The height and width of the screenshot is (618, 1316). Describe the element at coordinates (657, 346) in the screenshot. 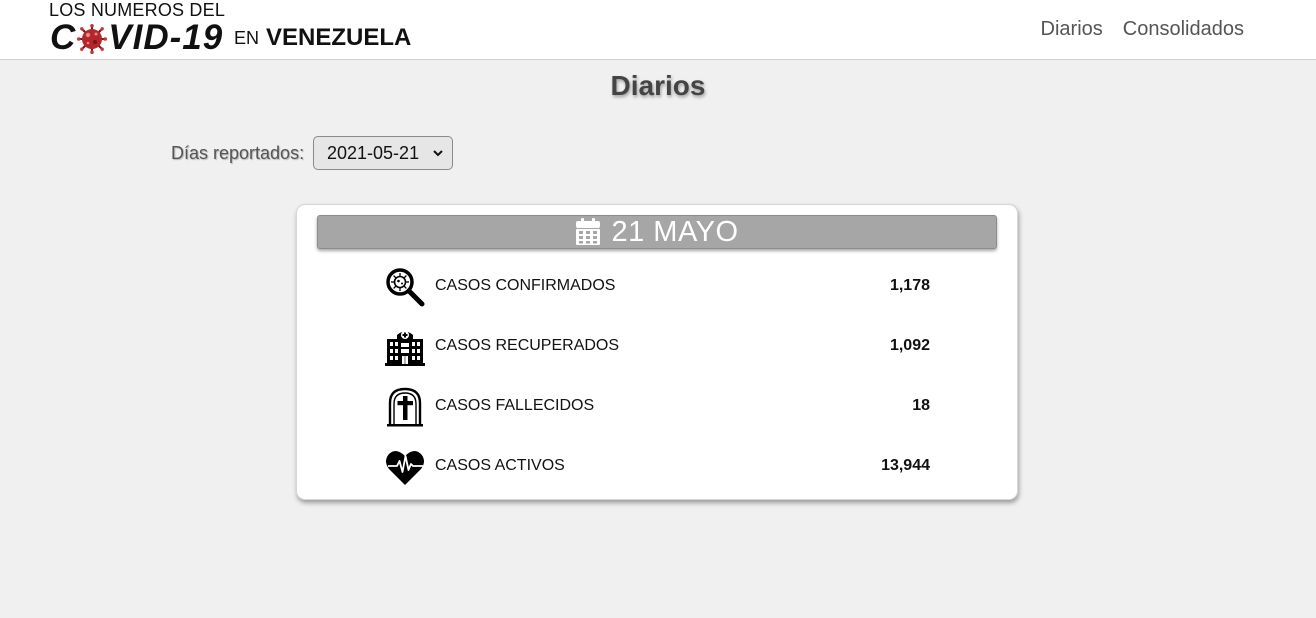

I see `stat-row-recovered: CASOS RECUPERADOS 1,092` at that location.